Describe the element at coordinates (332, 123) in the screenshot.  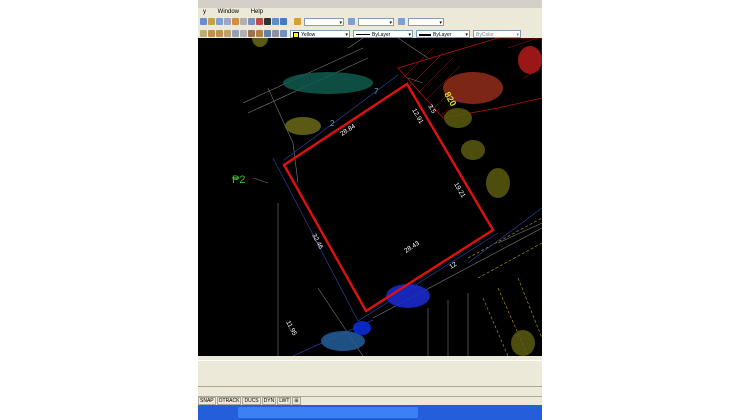
I see `label-2: 2` at that location.